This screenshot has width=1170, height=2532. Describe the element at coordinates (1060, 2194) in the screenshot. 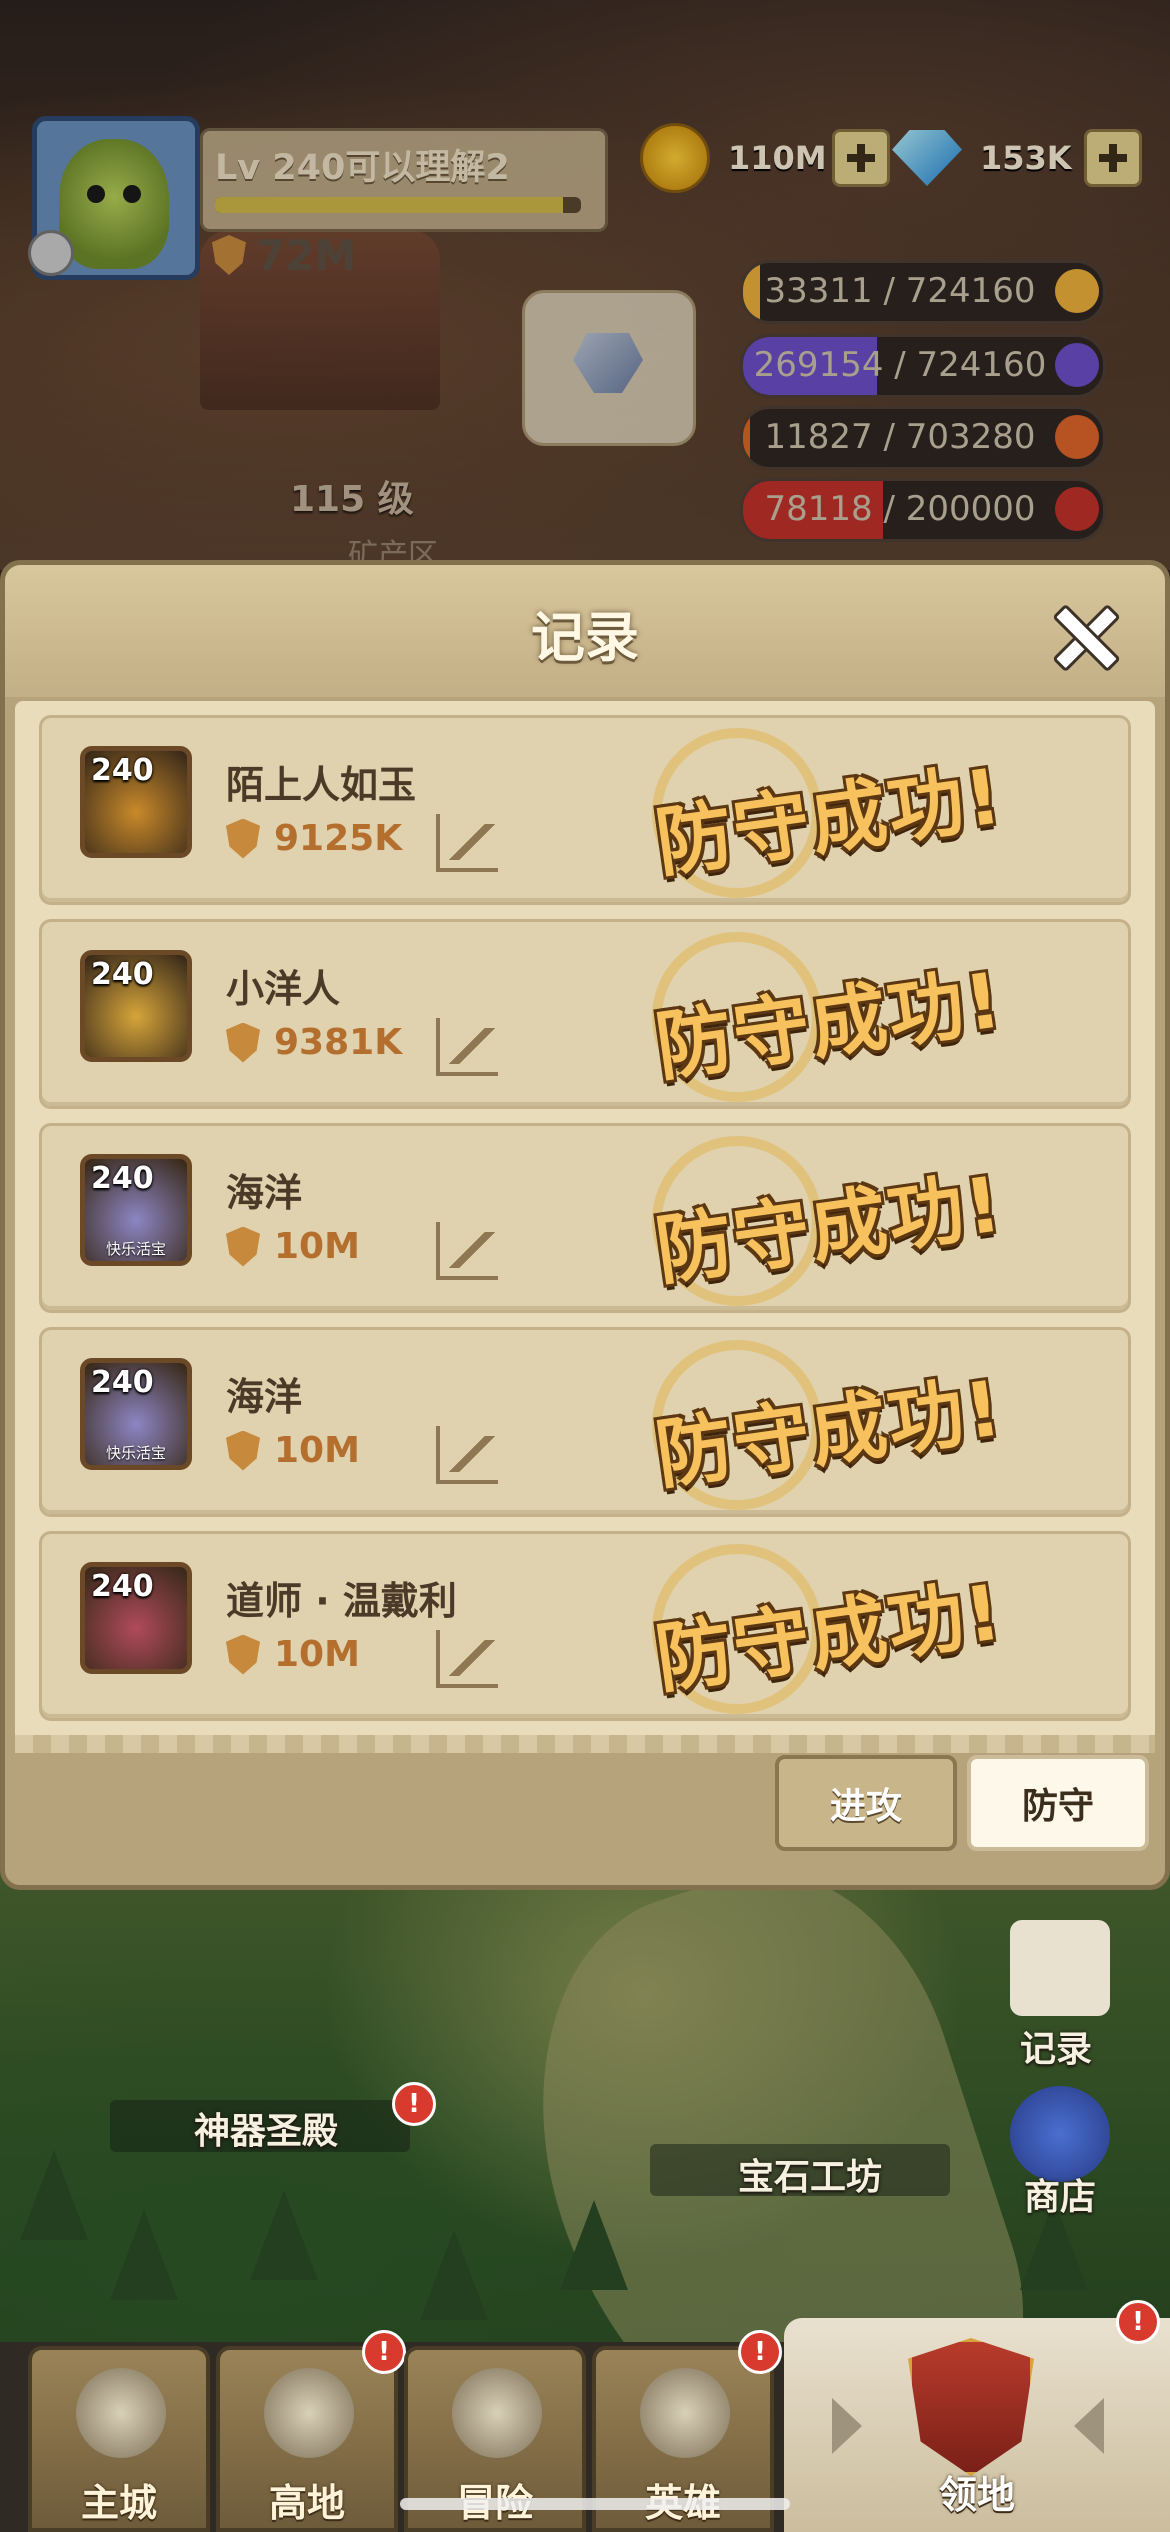

I see `shop-side-label: 商店` at that location.